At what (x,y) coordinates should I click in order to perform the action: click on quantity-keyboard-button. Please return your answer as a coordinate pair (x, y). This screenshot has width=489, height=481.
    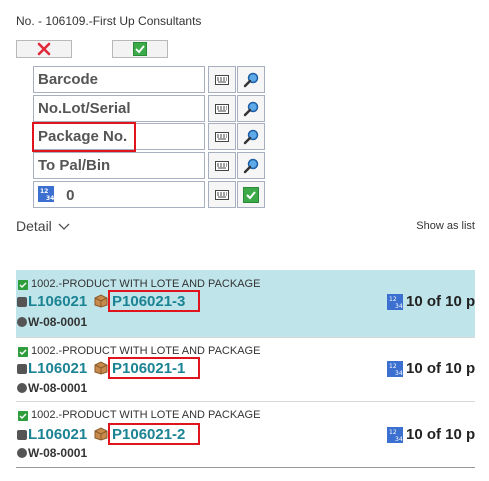
    Looking at the image, I should click on (222, 194).